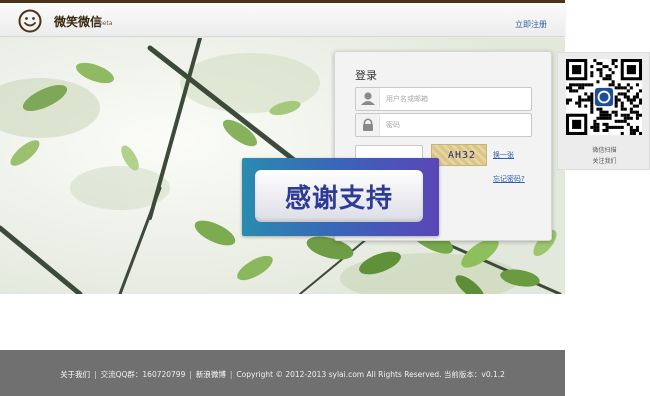 This screenshot has height=396, width=650. What do you see at coordinates (211, 374) in the screenshot?
I see `weibo-link: 新浪微博` at bounding box center [211, 374].